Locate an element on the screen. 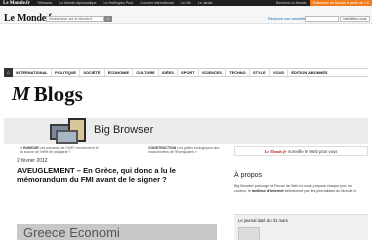  nav-item-politique: POLITIQUE is located at coordinates (66, 72).